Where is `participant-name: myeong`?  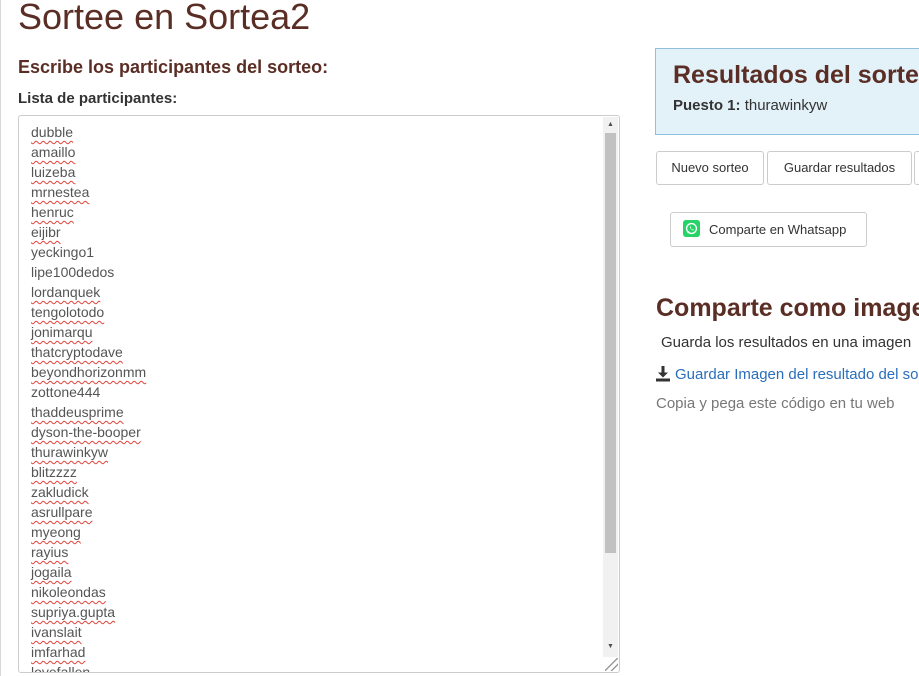
participant-name: myeong is located at coordinates (88, 532).